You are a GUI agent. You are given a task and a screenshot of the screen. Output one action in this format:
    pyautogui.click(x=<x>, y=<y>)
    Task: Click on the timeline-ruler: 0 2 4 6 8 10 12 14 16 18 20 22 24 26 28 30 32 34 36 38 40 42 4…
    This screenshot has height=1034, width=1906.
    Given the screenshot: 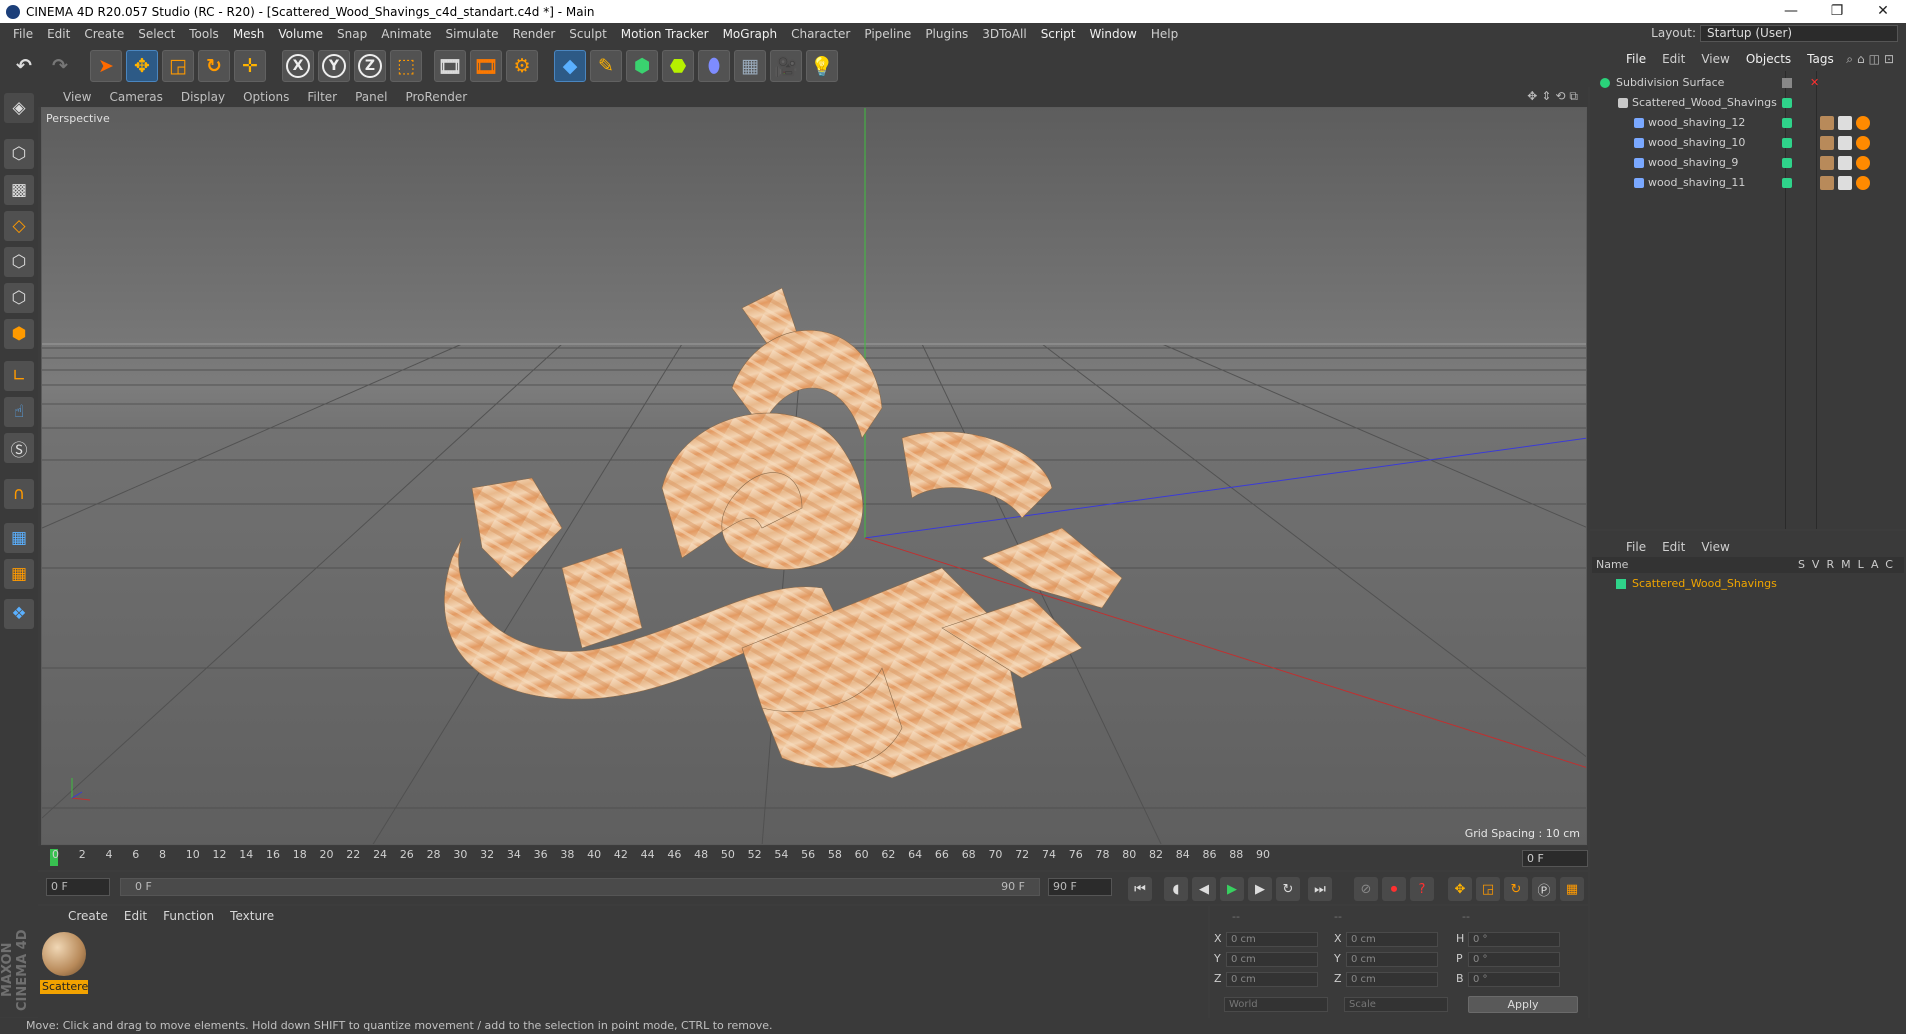 What is the action you would take?
    pyautogui.click(x=813, y=858)
    